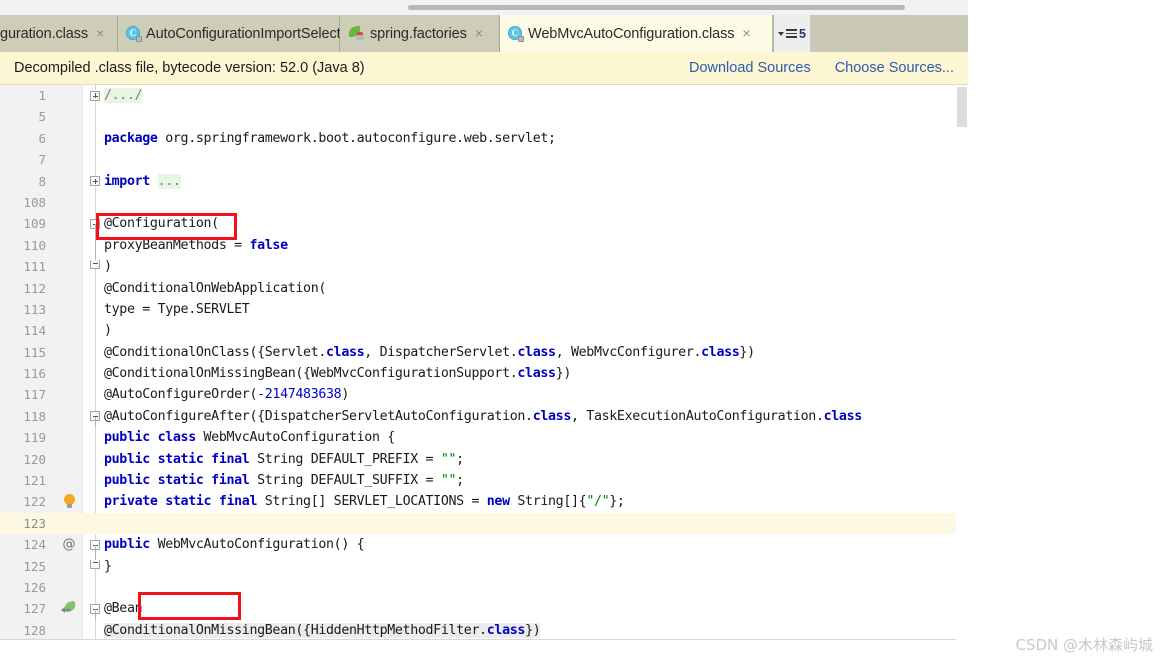 The height and width of the screenshot is (665, 1161). Describe the element at coordinates (234, 545) in the screenshot. I see `code-text: public WebMvcAutoConfiguration() {` at that location.